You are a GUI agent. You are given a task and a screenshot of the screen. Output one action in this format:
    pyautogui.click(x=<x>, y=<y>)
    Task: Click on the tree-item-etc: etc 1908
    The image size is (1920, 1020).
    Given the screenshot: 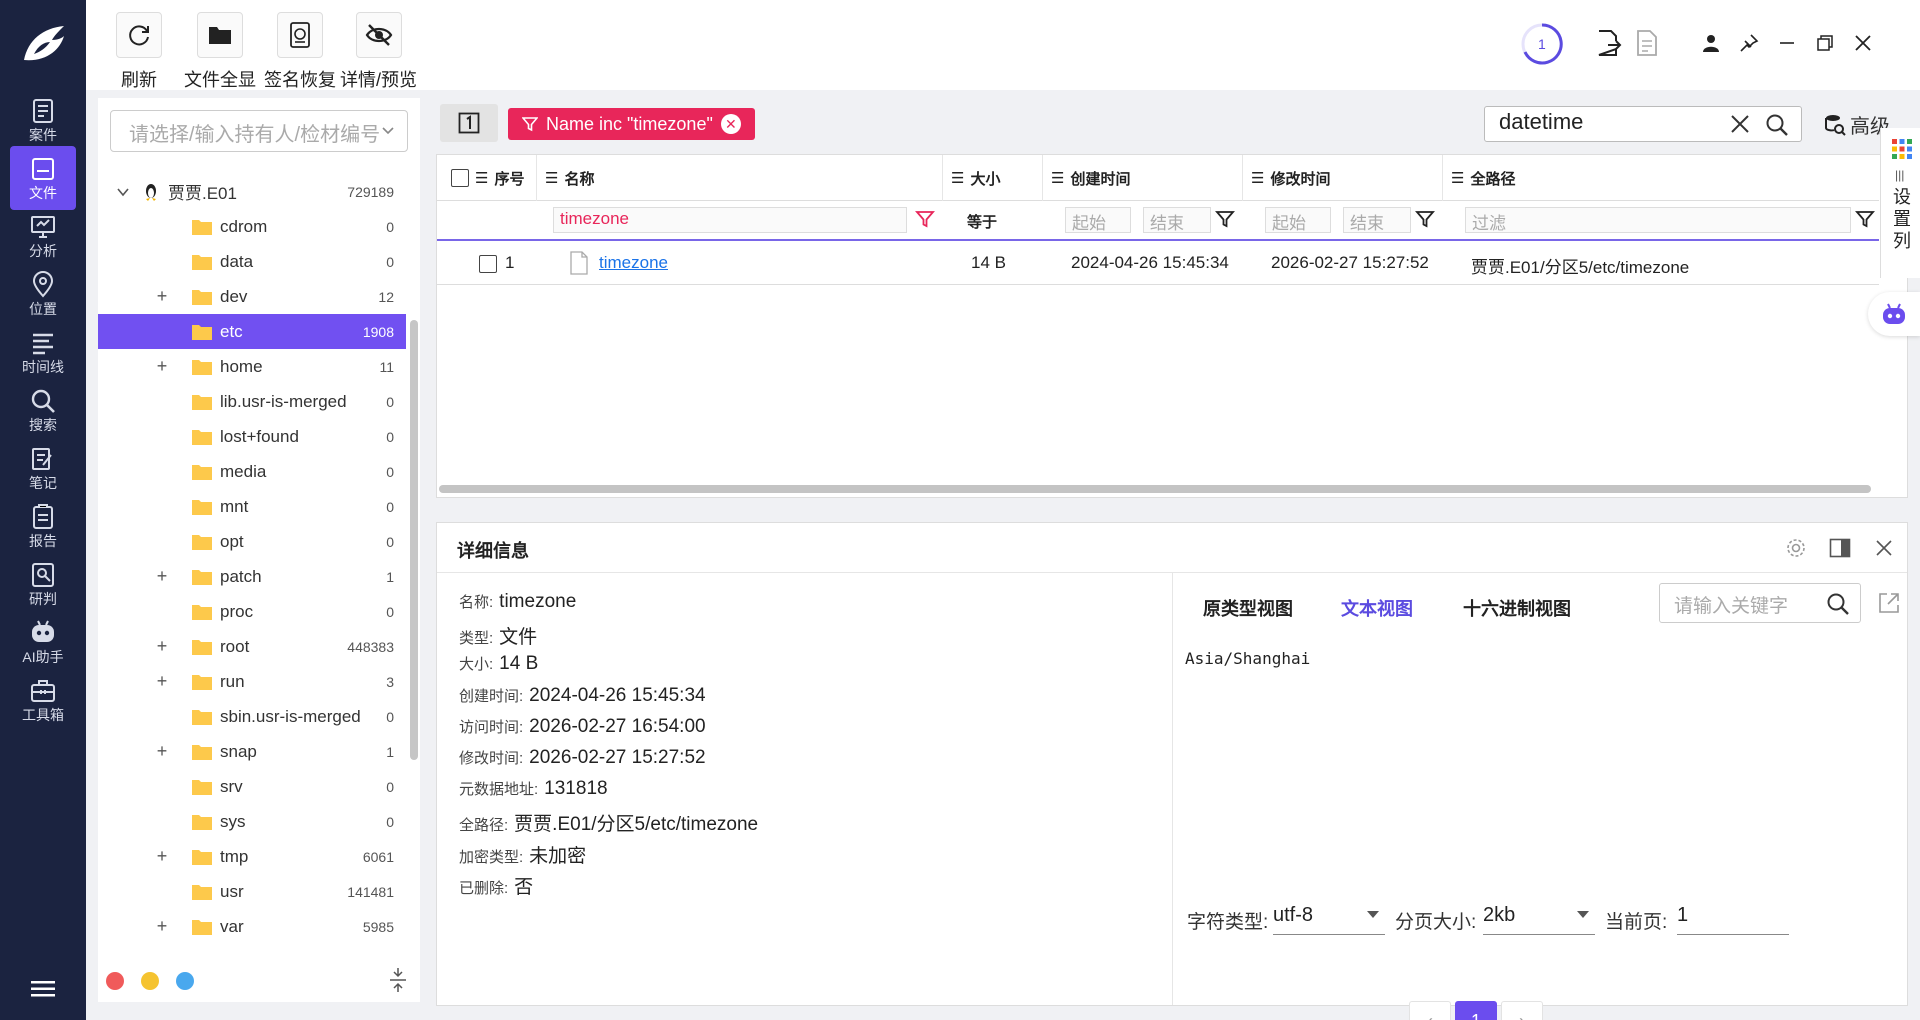 What is the action you would take?
    pyautogui.click(x=252, y=331)
    